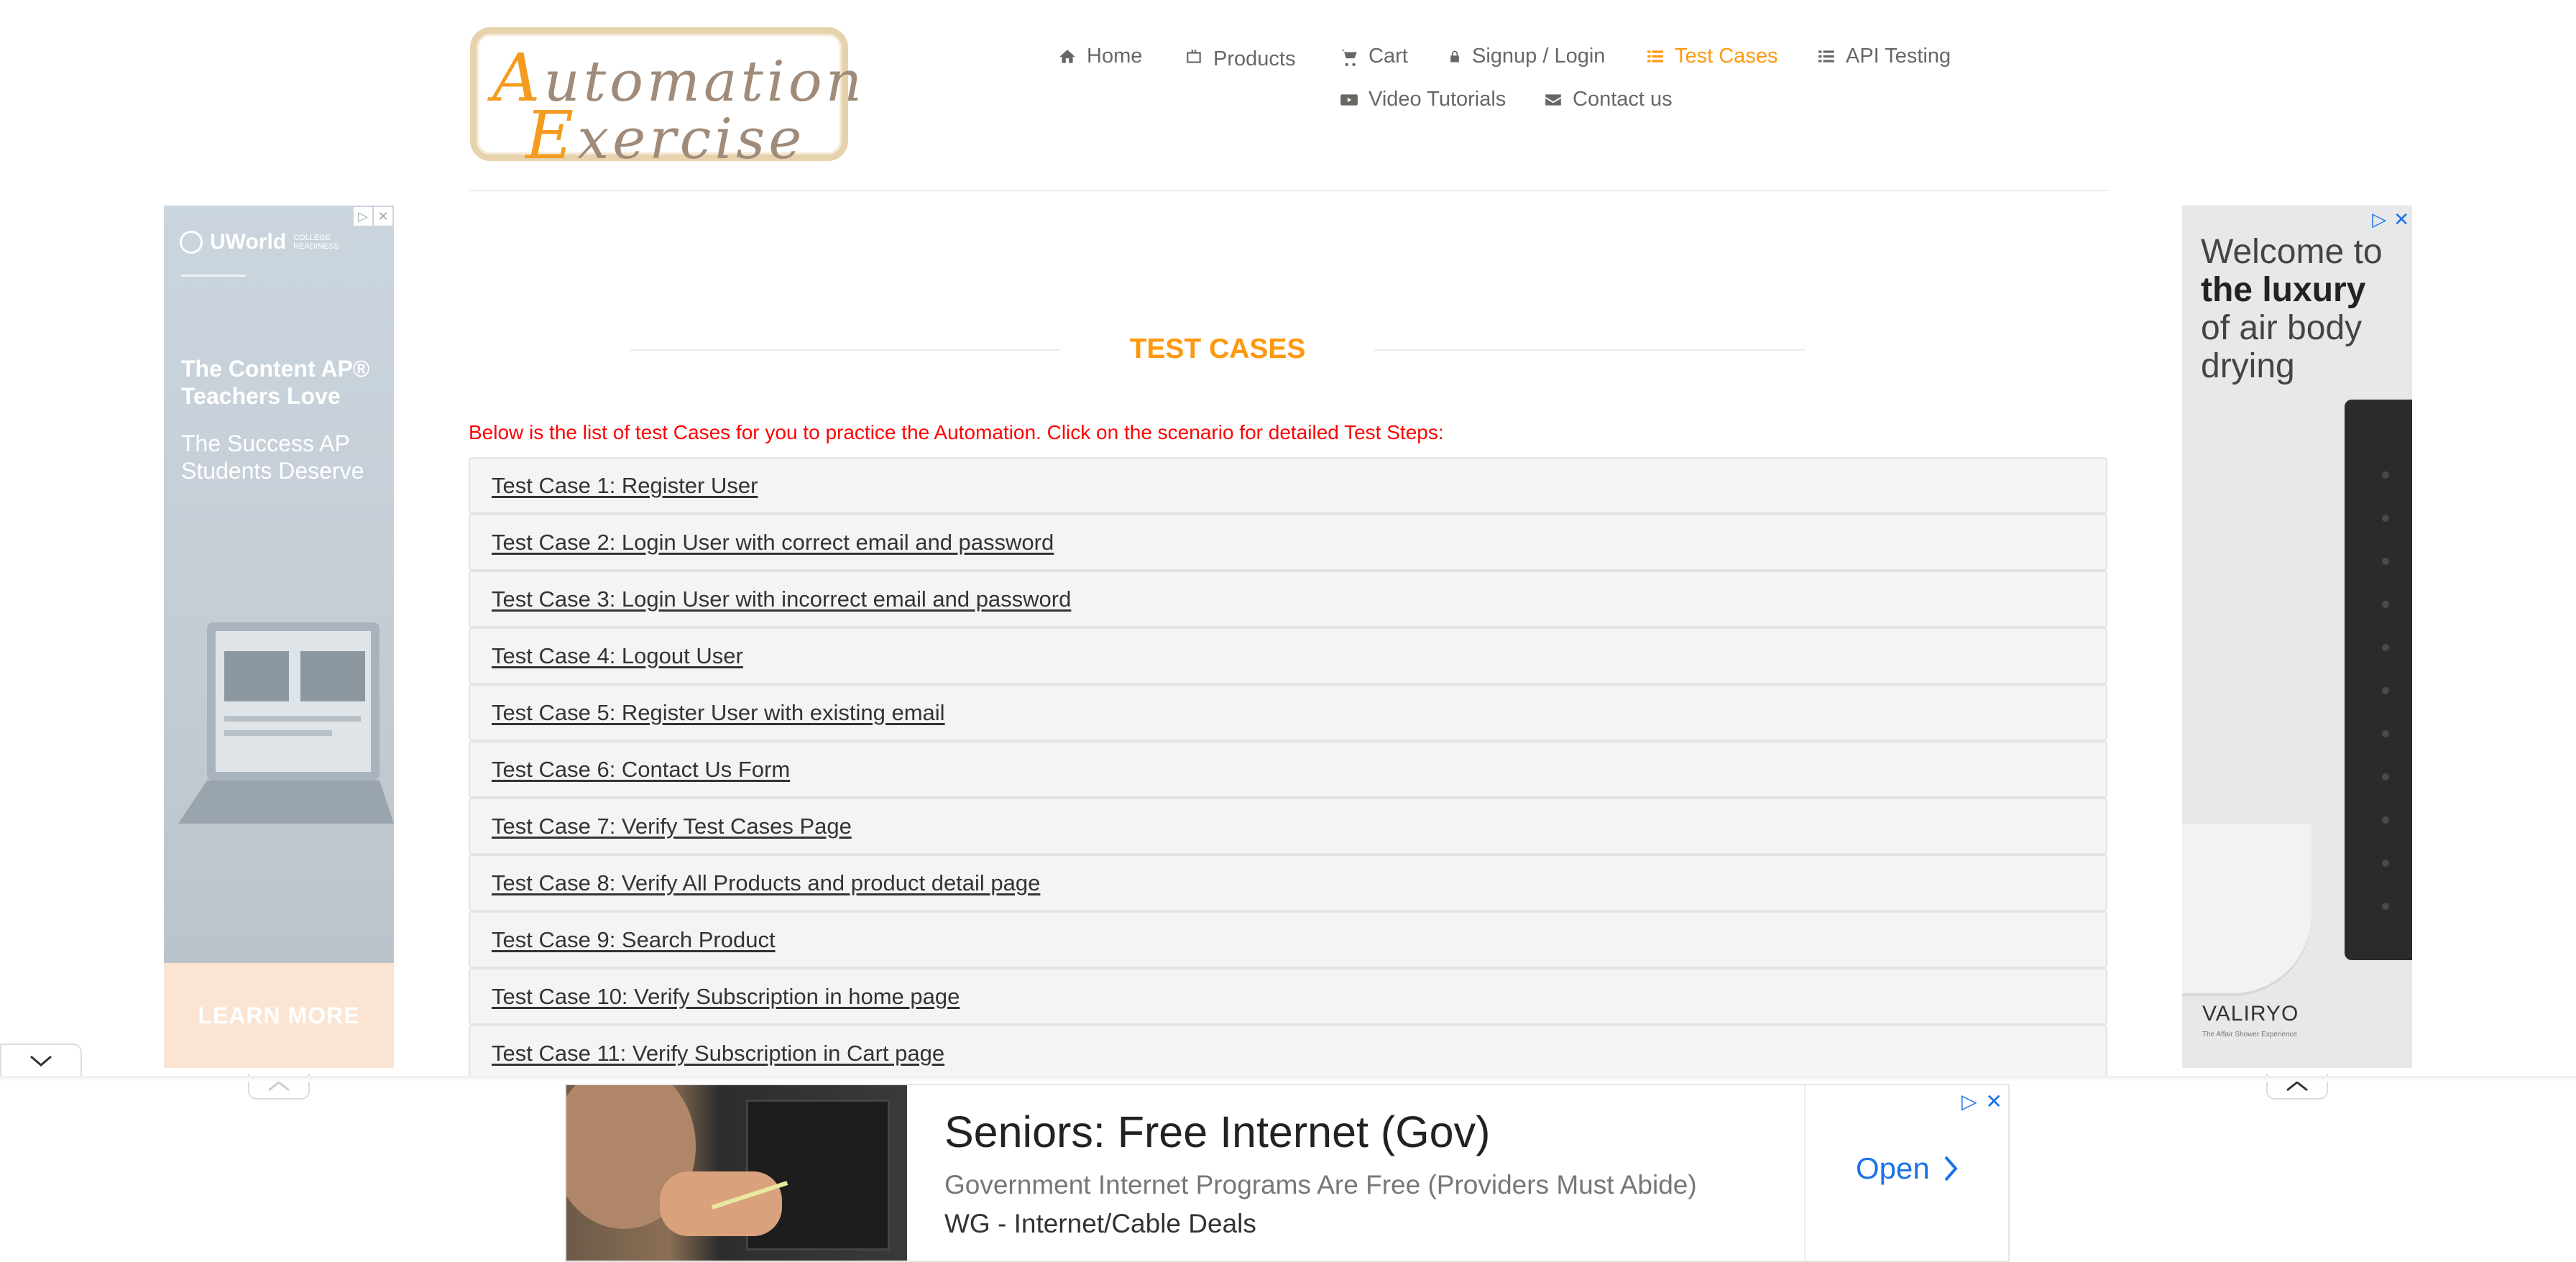 The height and width of the screenshot is (1262, 2576). What do you see at coordinates (1726, 56) in the screenshot?
I see `nav-test-cases-label: Test Cases` at bounding box center [1726, 56].